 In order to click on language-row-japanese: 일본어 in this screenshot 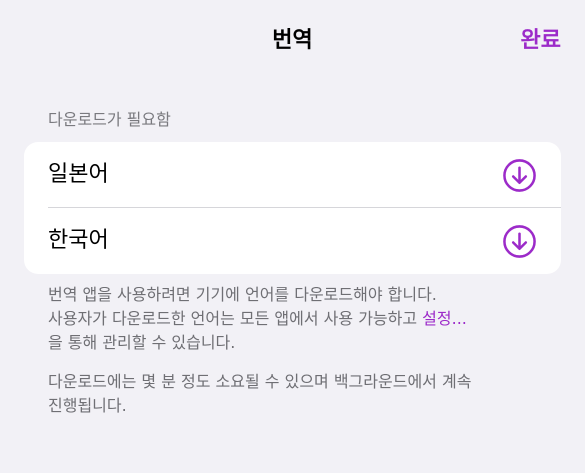, I will do `click(292, 175)`.